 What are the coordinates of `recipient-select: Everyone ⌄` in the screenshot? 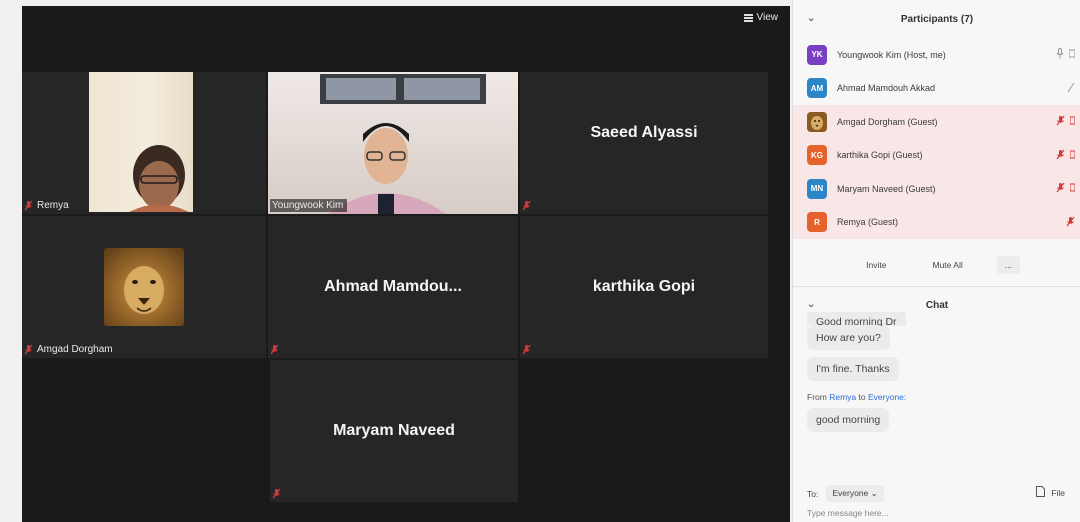 It's located at (855, 493).